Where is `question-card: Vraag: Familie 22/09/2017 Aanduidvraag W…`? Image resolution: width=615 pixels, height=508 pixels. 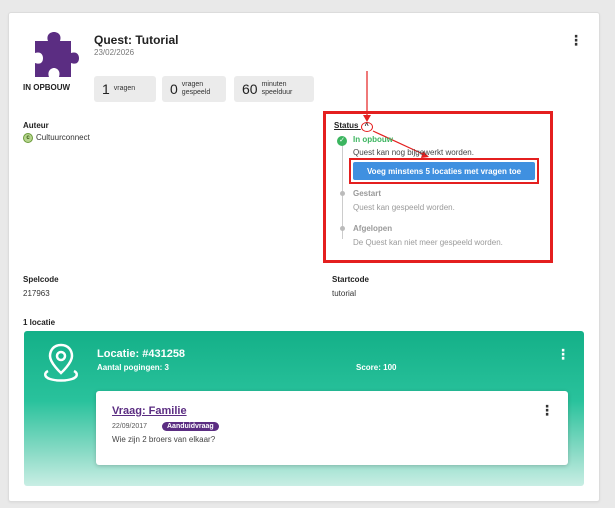 question-card: Vraag: Familie 22/09/2017 Aanduidvraag W… is located at coordinates (332, 428).